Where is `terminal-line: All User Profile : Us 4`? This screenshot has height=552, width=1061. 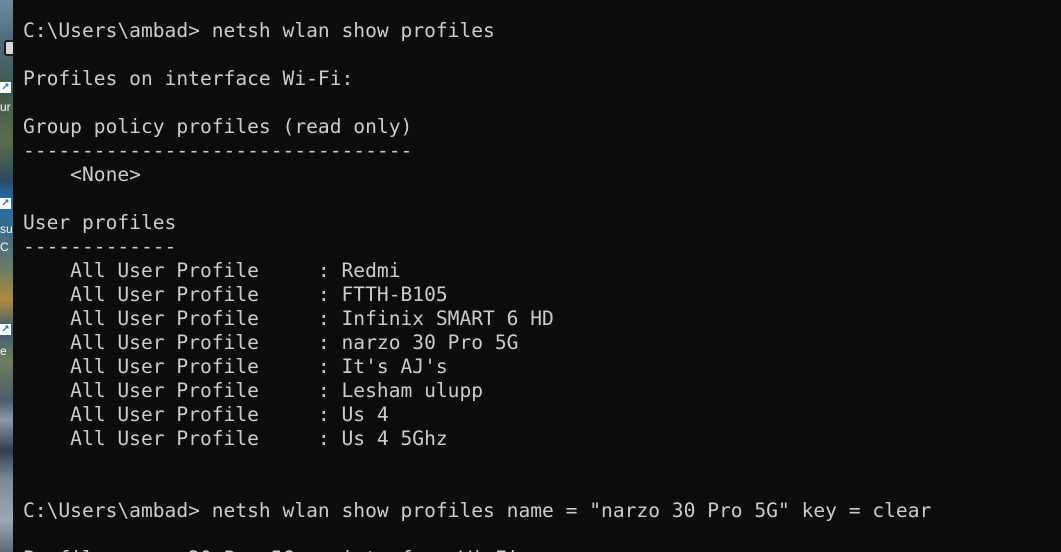 terminal-line: All User Profile : Us 4 is located at coordinates (206, 414).